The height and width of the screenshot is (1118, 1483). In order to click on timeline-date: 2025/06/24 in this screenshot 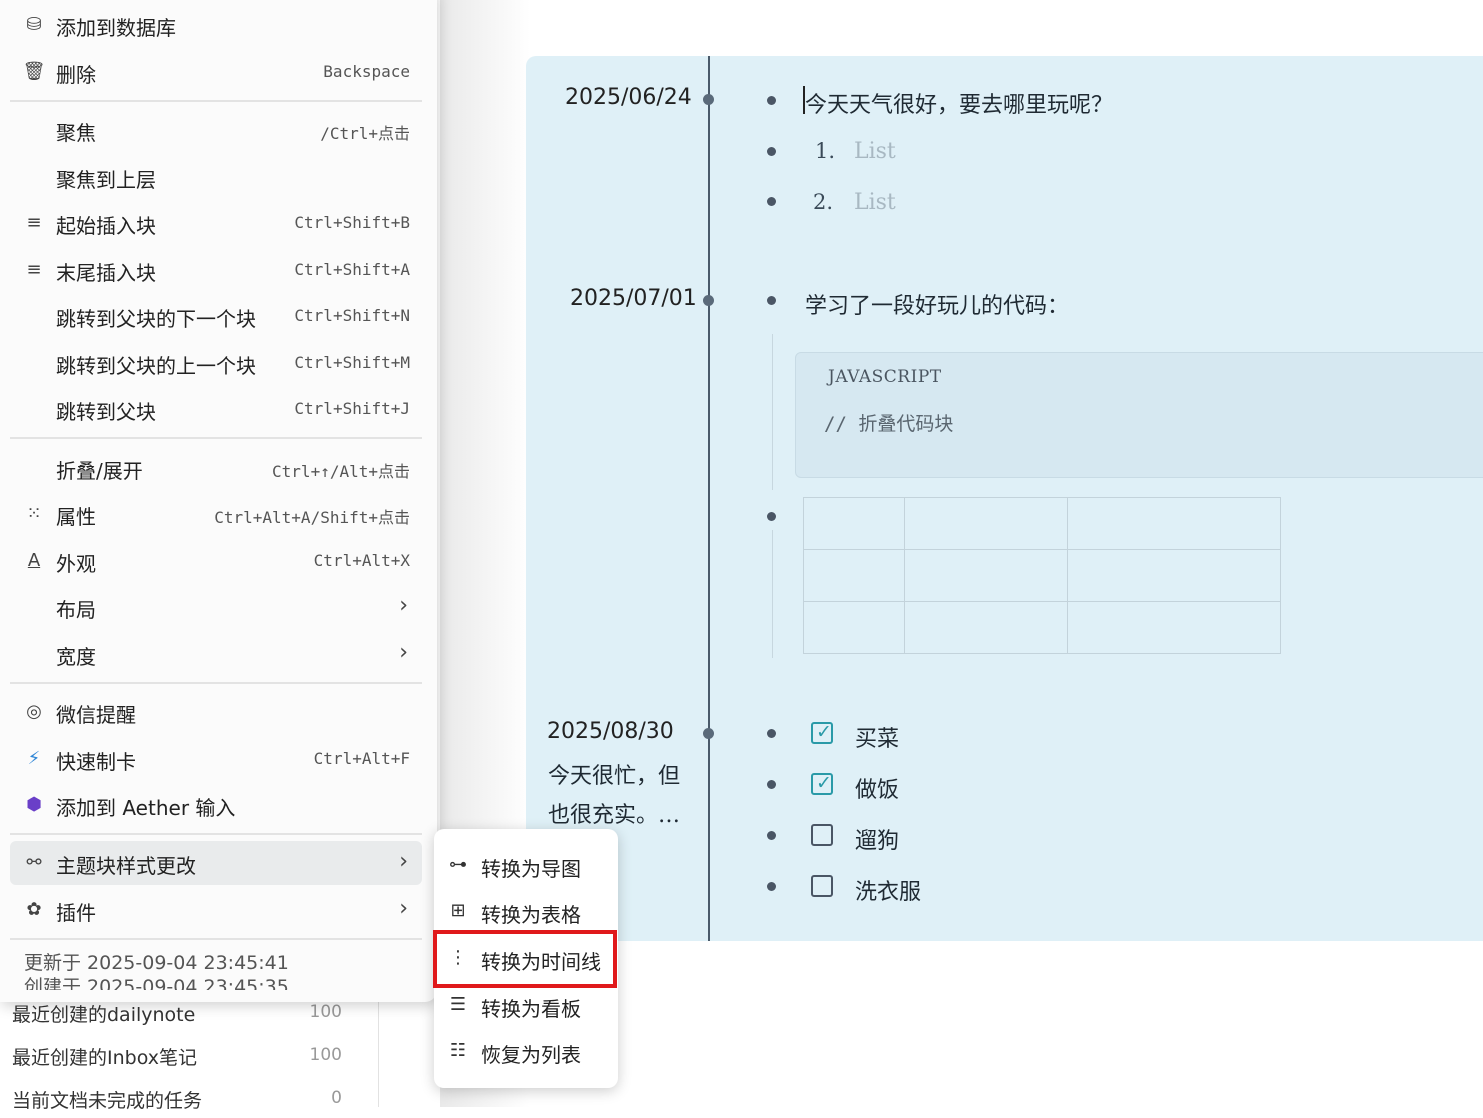, I will do `click(628, 97)`.